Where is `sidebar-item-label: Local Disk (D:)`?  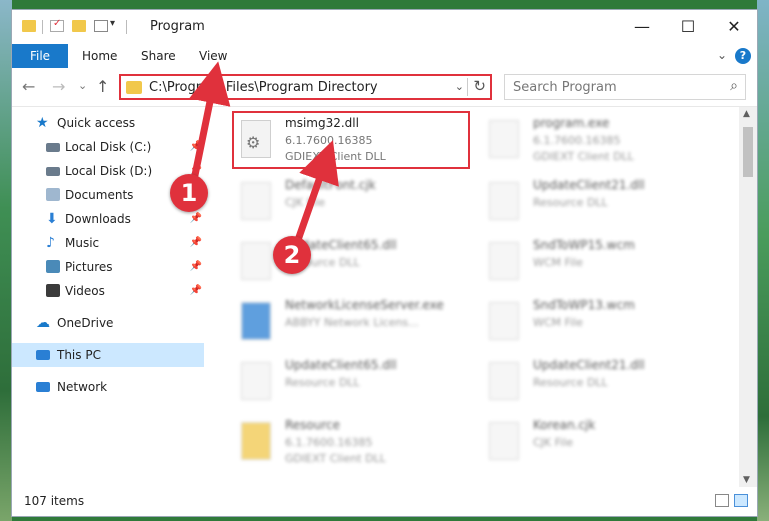 sidebar-item-label: Local Disk (D:) is located at coordinates (109, 171).